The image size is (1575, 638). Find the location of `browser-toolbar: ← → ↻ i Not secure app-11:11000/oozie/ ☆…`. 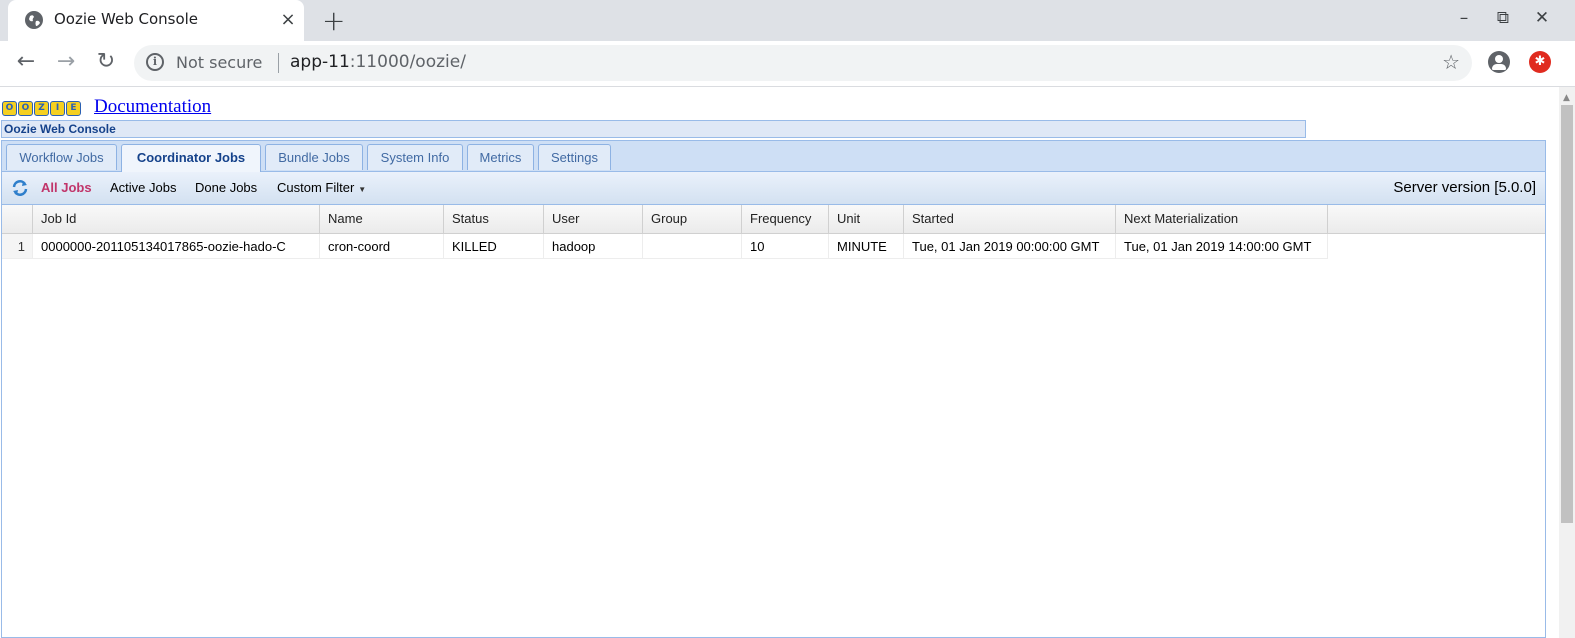

browser-toolbar: ← → ↻ i Not secure app-11:11000/oozie/ ☆… is located at coordinates (787, 64).